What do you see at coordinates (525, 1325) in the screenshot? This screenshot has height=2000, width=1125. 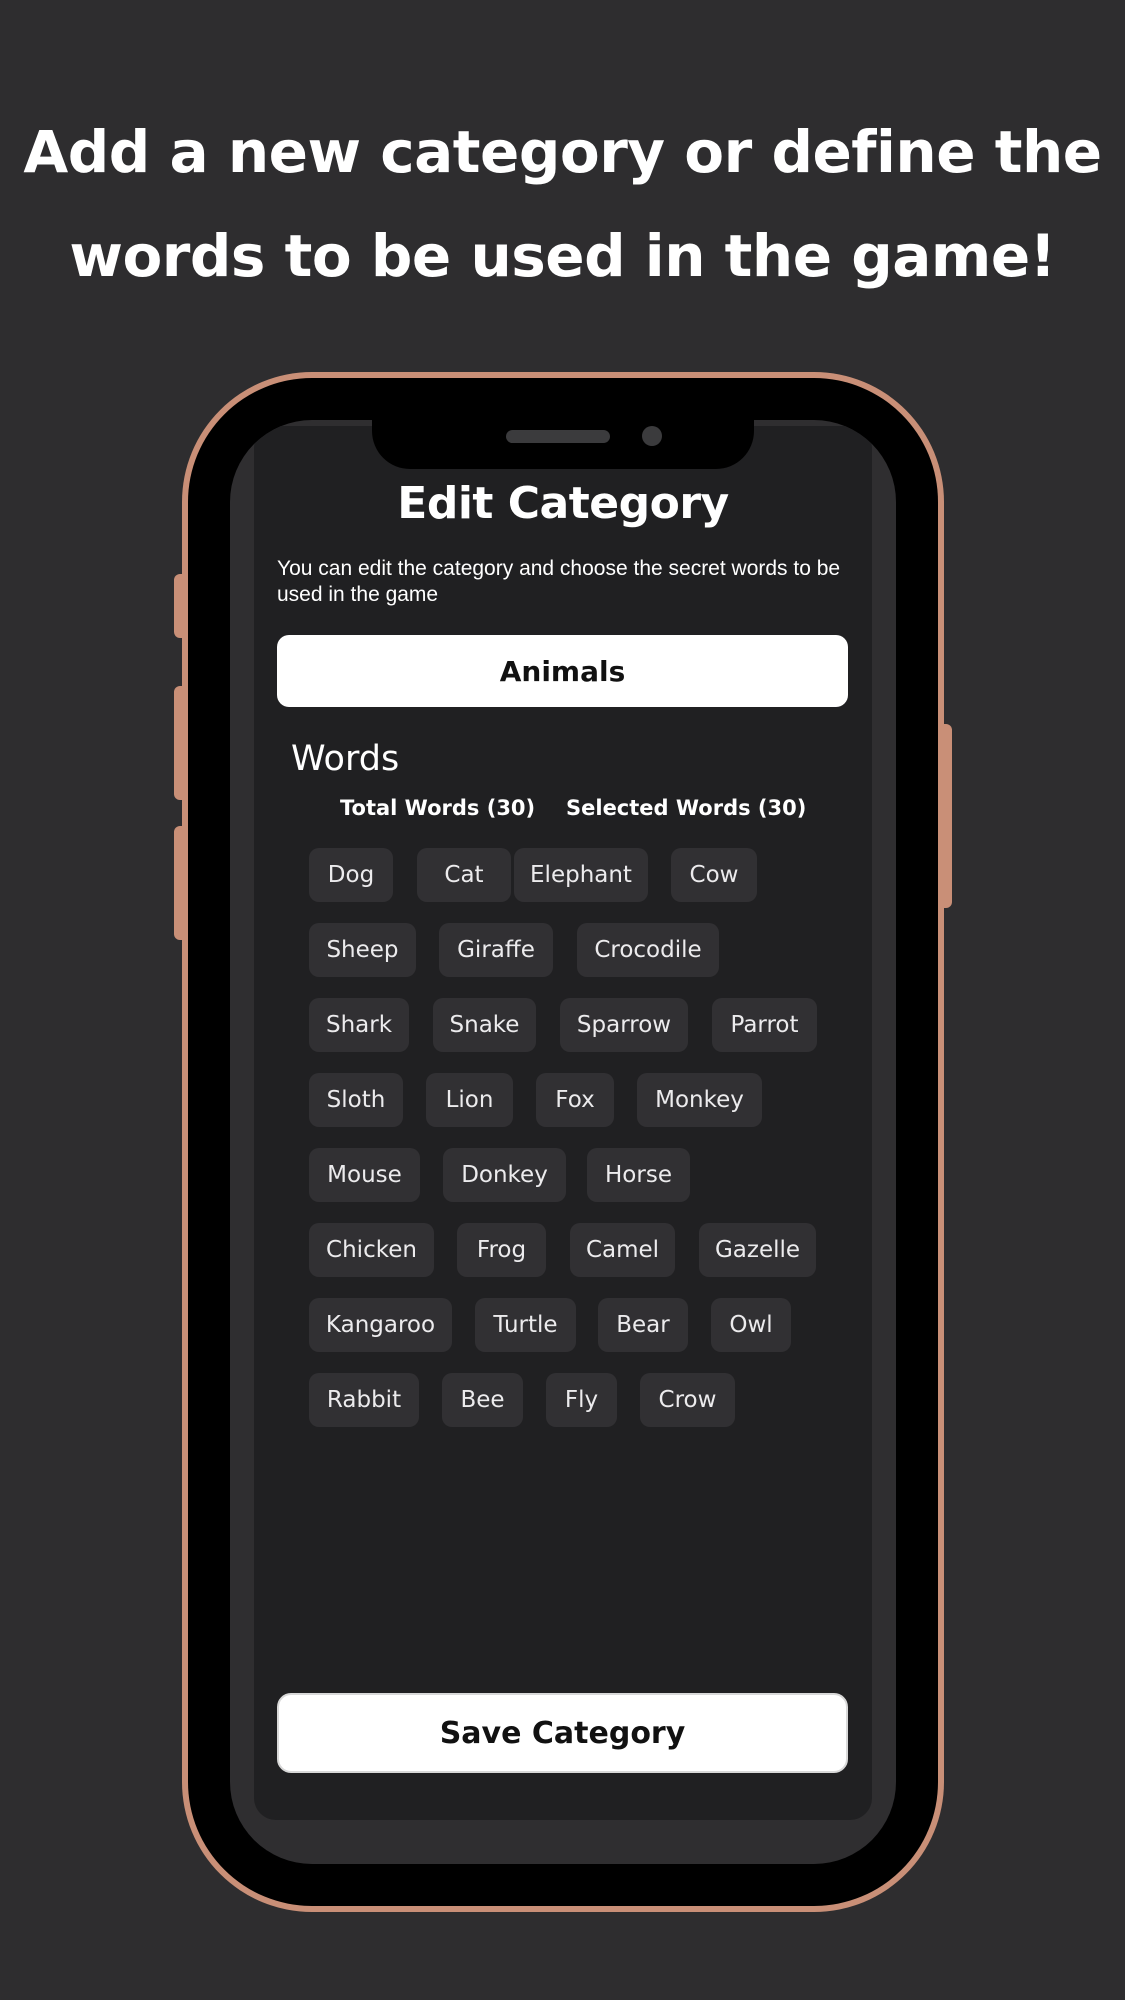 I see `word-chip: Turtle` at bounding box center [525, 1325].